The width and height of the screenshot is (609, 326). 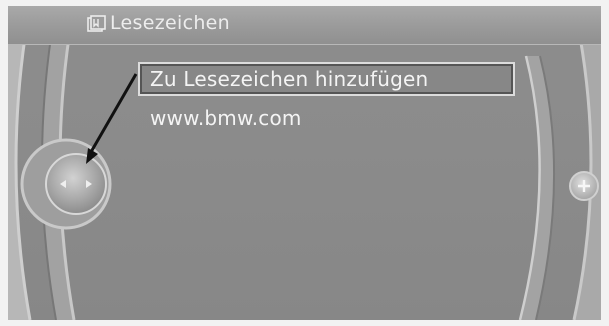 What do you see at coordinates (584, 186) in the screenshot?
I see `plus-icon` at bounding box center [584, 186].